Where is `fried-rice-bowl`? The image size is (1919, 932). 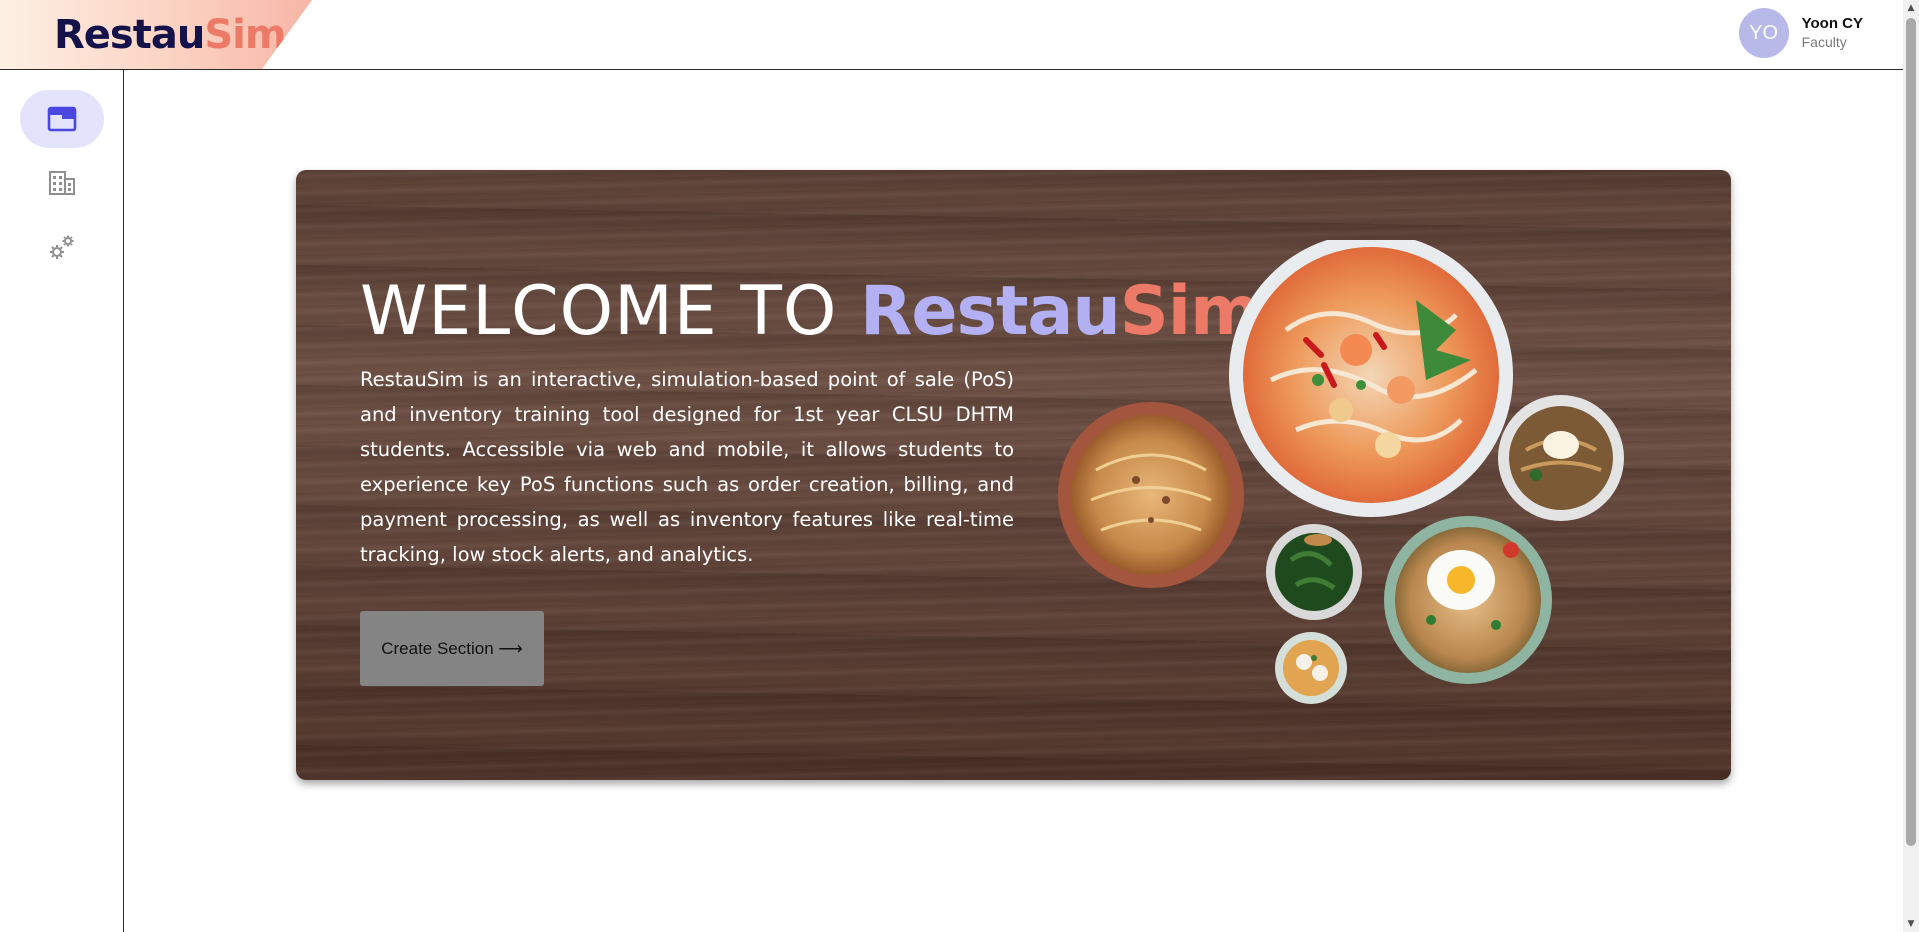
fried-rice-bowl is located at coordinates (1468, 600).